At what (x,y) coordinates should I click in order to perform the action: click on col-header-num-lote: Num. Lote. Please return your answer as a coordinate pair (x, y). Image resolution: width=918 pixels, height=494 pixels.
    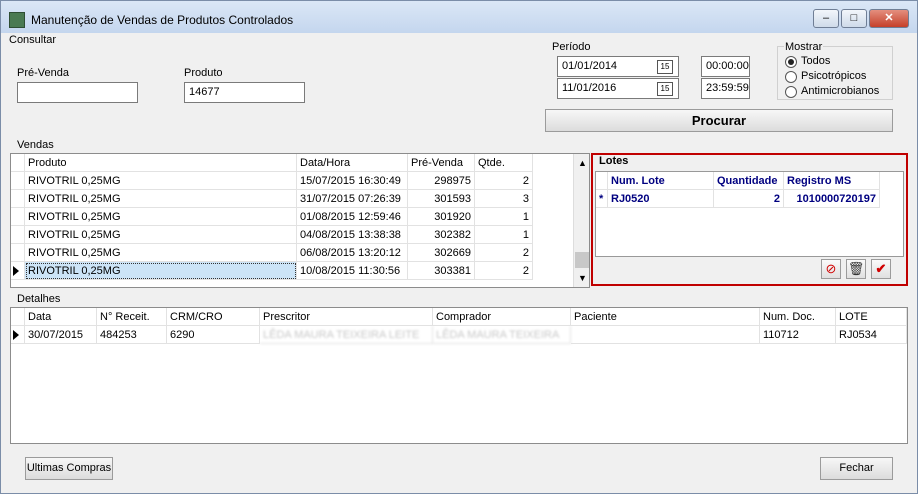
    Looking at the image, I should click on (661, 181).